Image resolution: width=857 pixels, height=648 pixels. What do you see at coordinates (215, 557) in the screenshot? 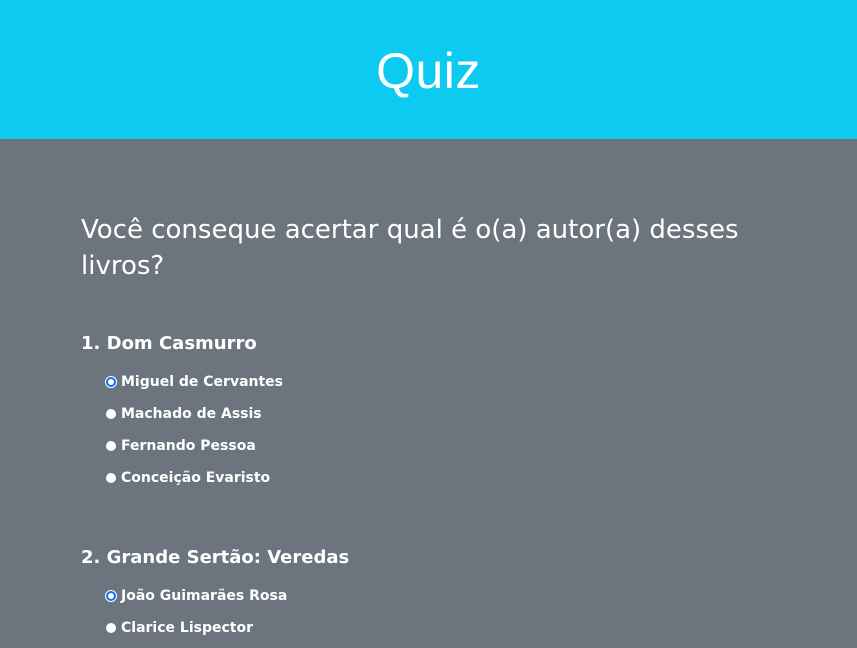
I see `question-title: 2. Grande Sertão: Veredas` at bounding box center [215, 557].